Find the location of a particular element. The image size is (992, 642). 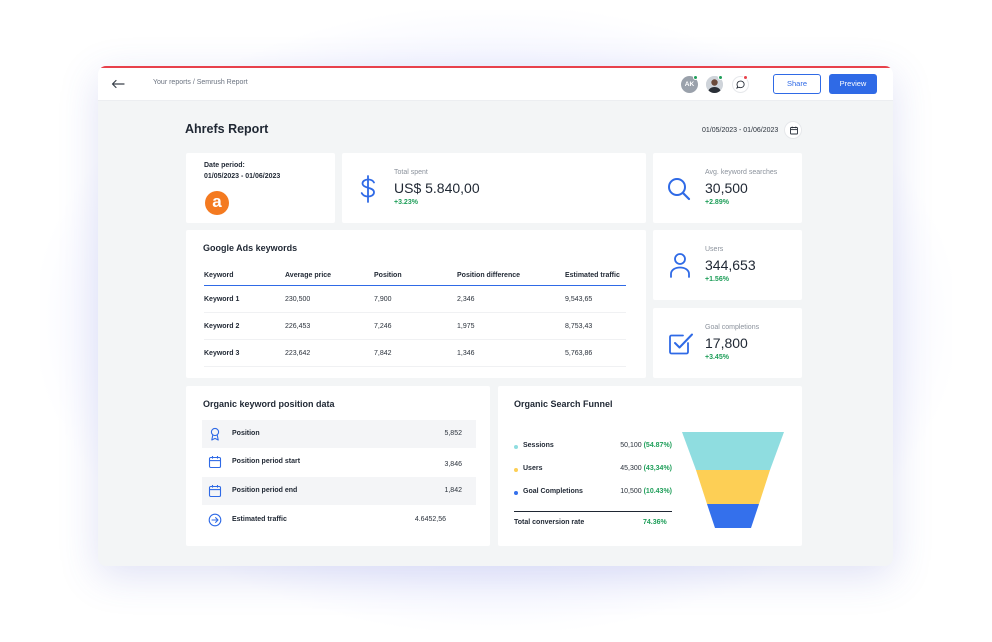

users-value: 344,653 is located at coordinates (730, 265).